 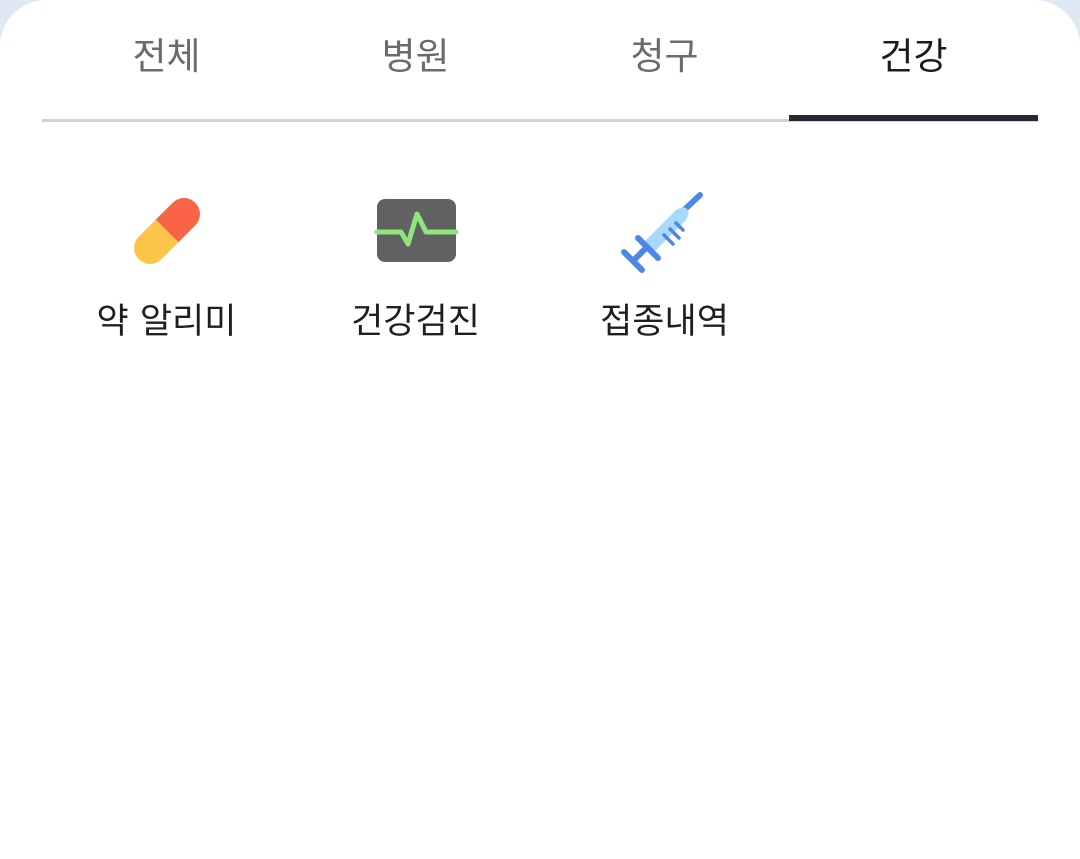 What do you see at coordinates (664, 322) in the screenshot?
I see `vaccination-history-label: 접종내역` at bounding box center [664, 322].